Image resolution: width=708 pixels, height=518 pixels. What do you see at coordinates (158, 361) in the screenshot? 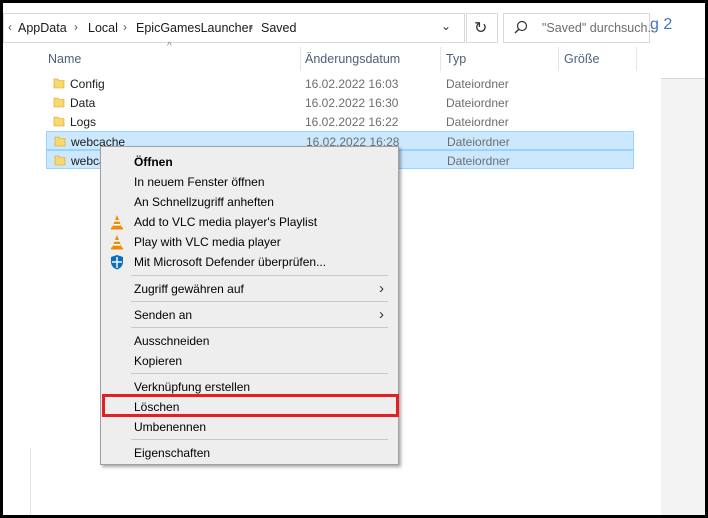
I see `menu-item-label: Kopieren` at bounding box center [158, 361].